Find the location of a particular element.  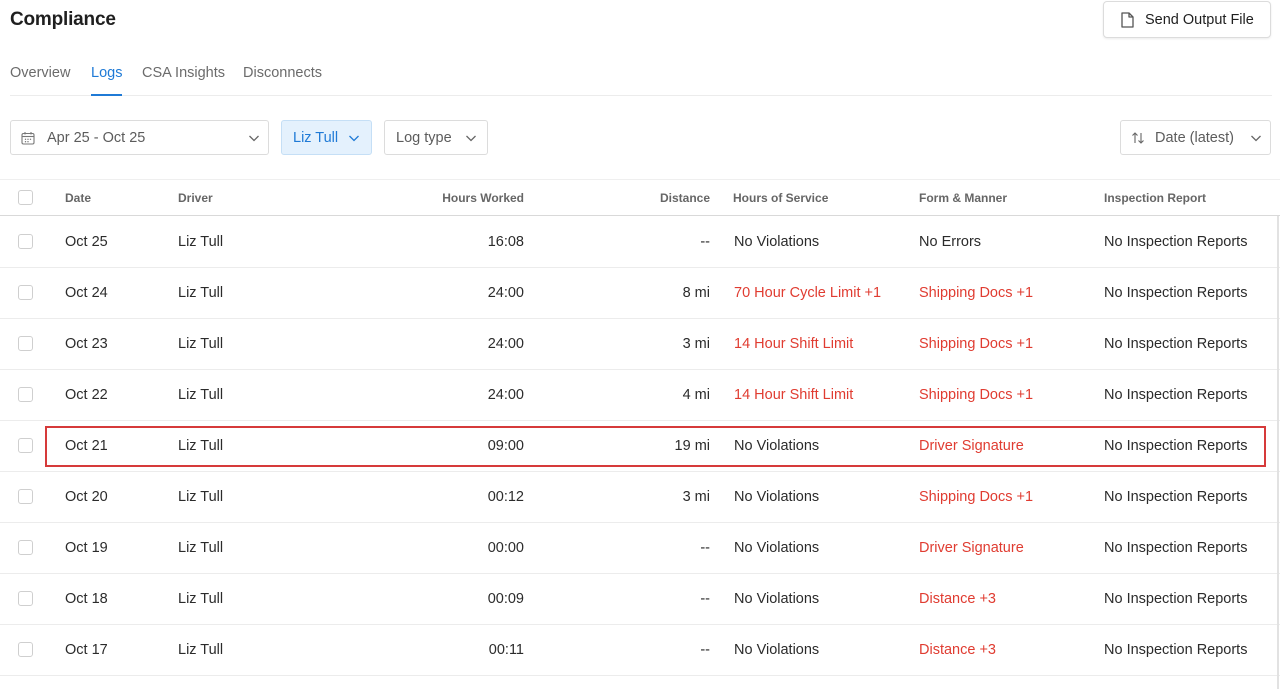

date-range-picker: Apr 25 - Oct 25 is located at coordinates (139, 137).